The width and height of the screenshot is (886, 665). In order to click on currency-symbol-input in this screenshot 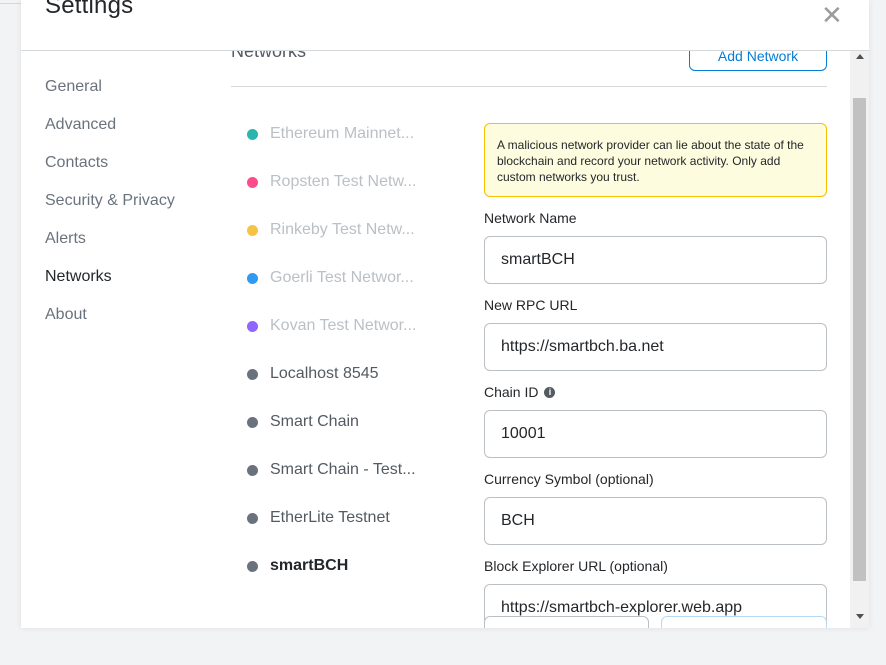, I will do `click(655, 521)`.